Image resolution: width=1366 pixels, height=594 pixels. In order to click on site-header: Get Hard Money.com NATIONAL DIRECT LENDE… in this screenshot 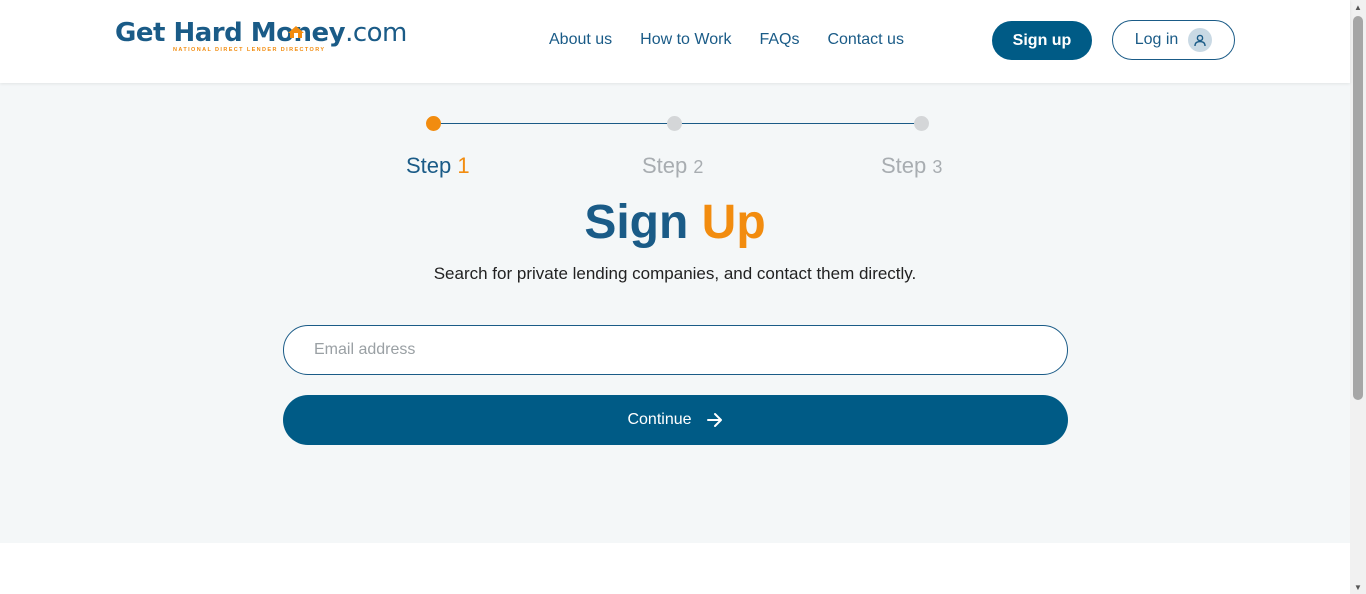, I will do `click(675, 41)`.